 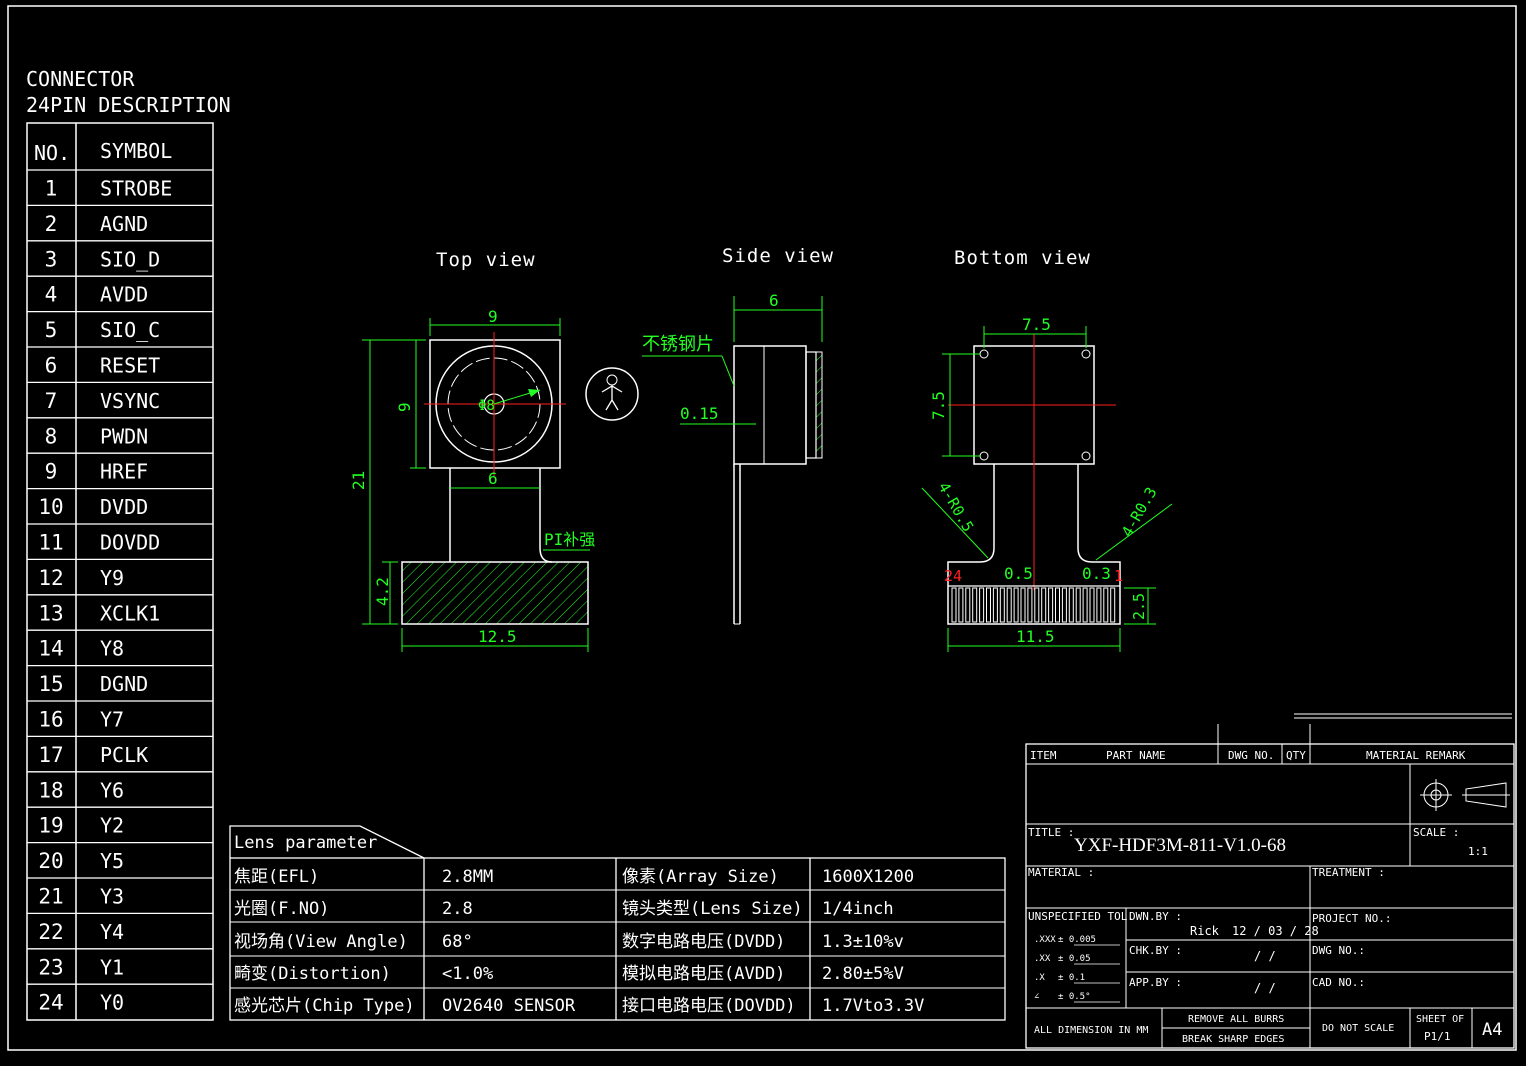 What do you see at coordinates (50, 719) in the screenshot?
I see `pin-number: 16` at bounding box center [50, 719].